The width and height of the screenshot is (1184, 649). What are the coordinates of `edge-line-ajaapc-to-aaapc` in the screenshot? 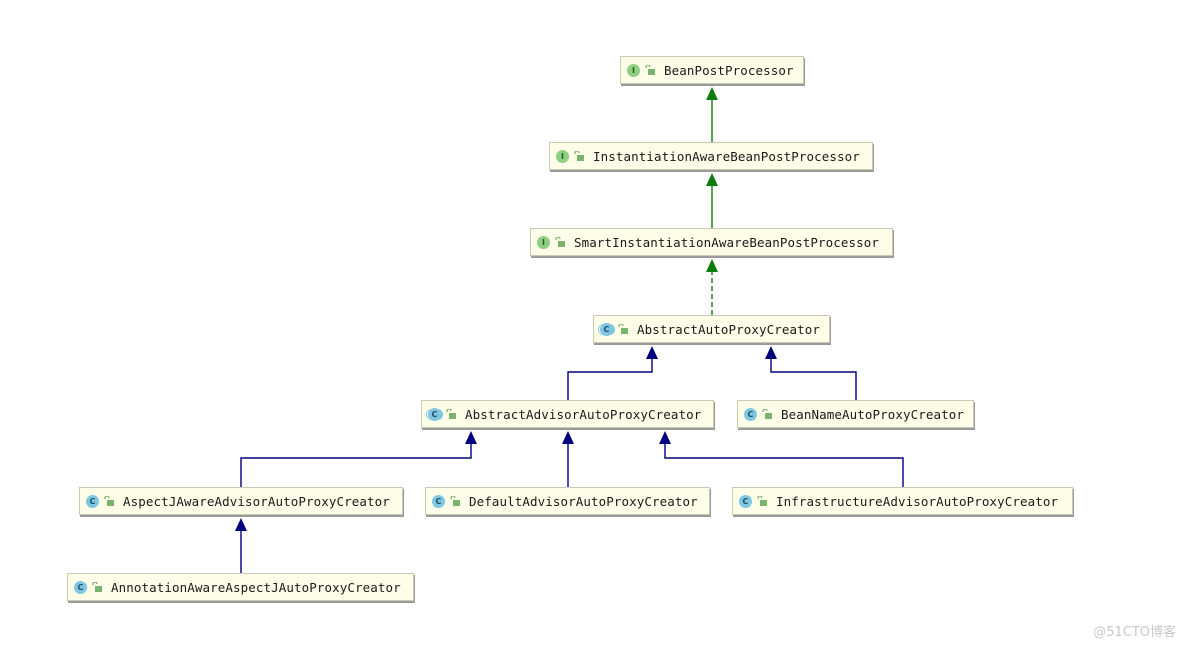 It's located at (356, 465).